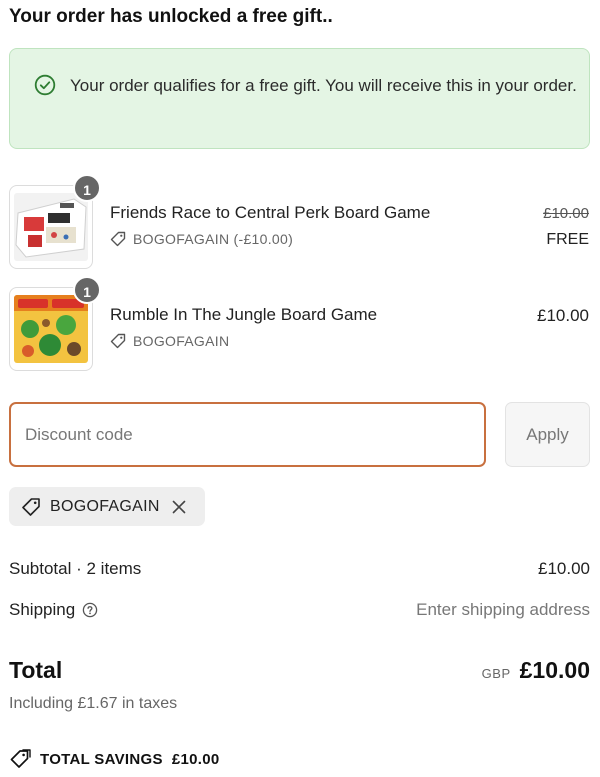  What do you see at coordinates (567, 239) in the screenshot?
I see `item-price: FREE` at bounding box center [567, 239].